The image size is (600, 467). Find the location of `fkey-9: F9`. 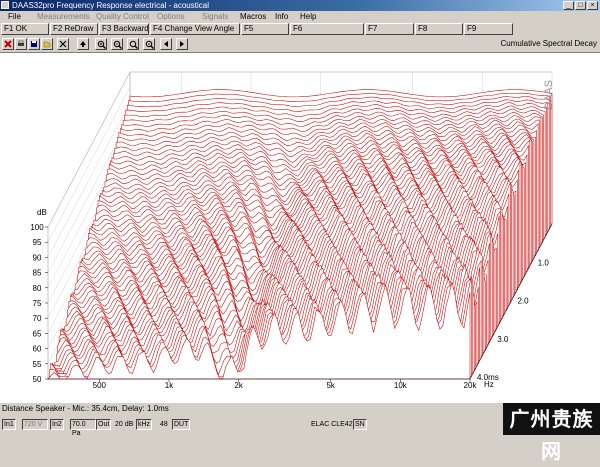

fkey-9: F9 is located at coordinates (488, 29).